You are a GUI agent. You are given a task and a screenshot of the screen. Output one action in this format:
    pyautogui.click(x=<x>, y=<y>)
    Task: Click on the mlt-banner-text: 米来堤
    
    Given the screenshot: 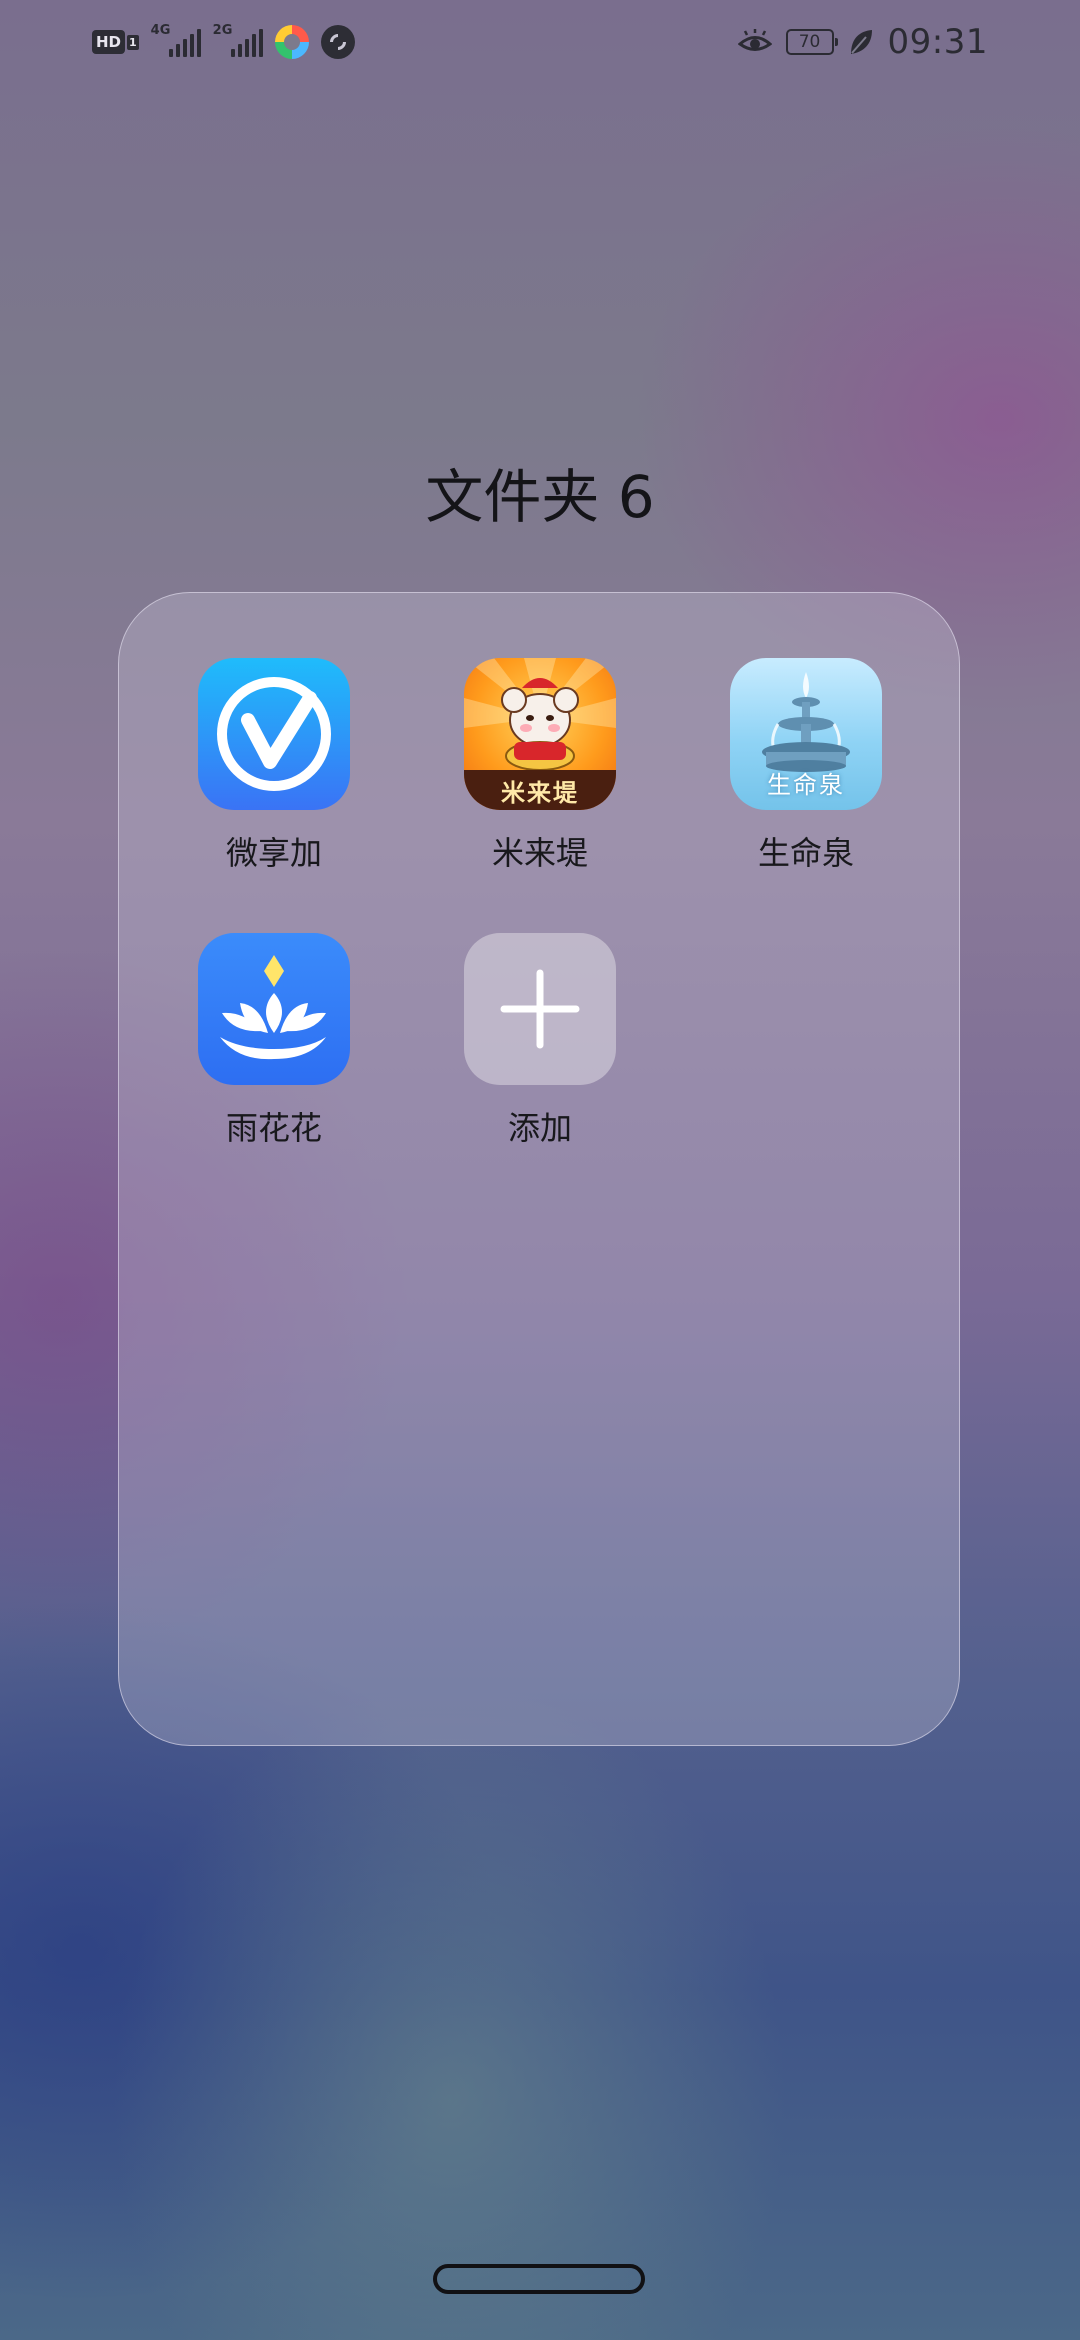 What is the action you would take?
    pyautogui.click(x=540, y=790)
    